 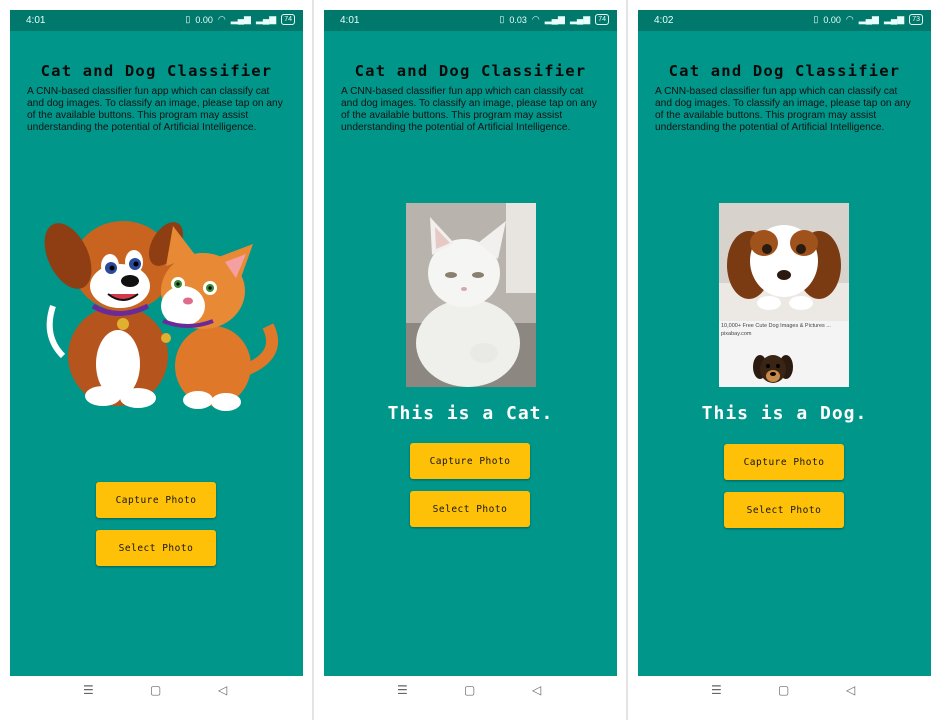 I want to click on status-bar: 4:02 ▯ 0.00 ◠ ▂▄▆ ▂▄▆ 73, so click(x=784, y=20).